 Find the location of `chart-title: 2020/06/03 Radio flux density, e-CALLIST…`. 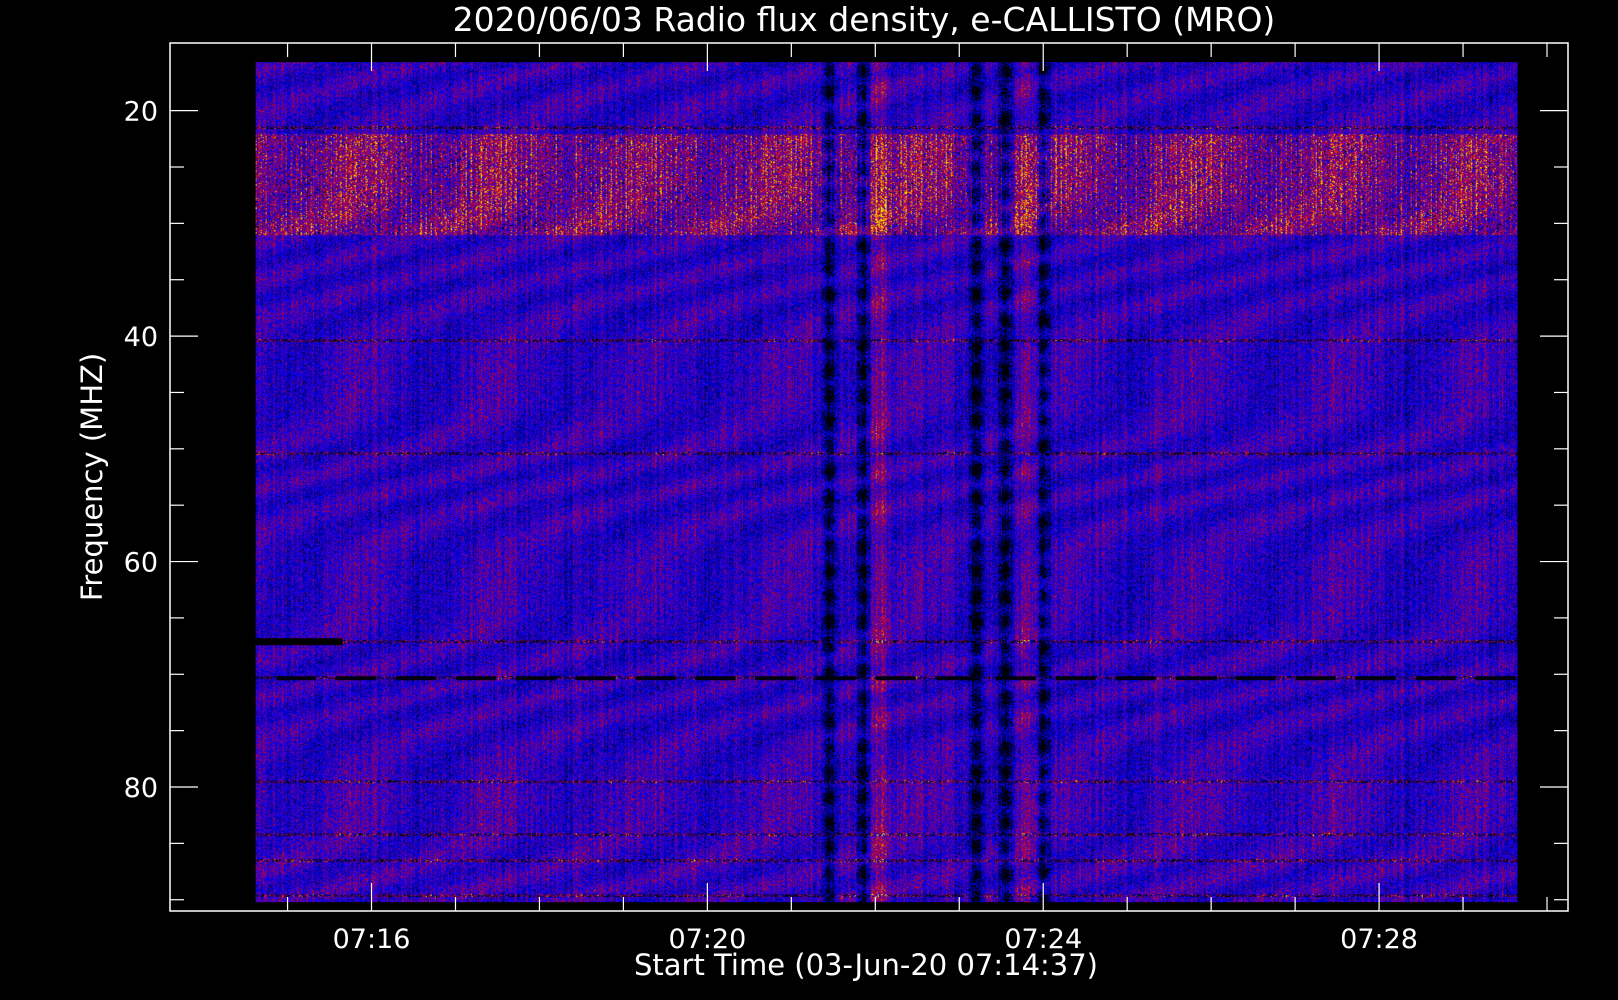

chart-title: 2020/06/03 Radio flux density, e-CALLIST… is located at coordinates (864, 19).